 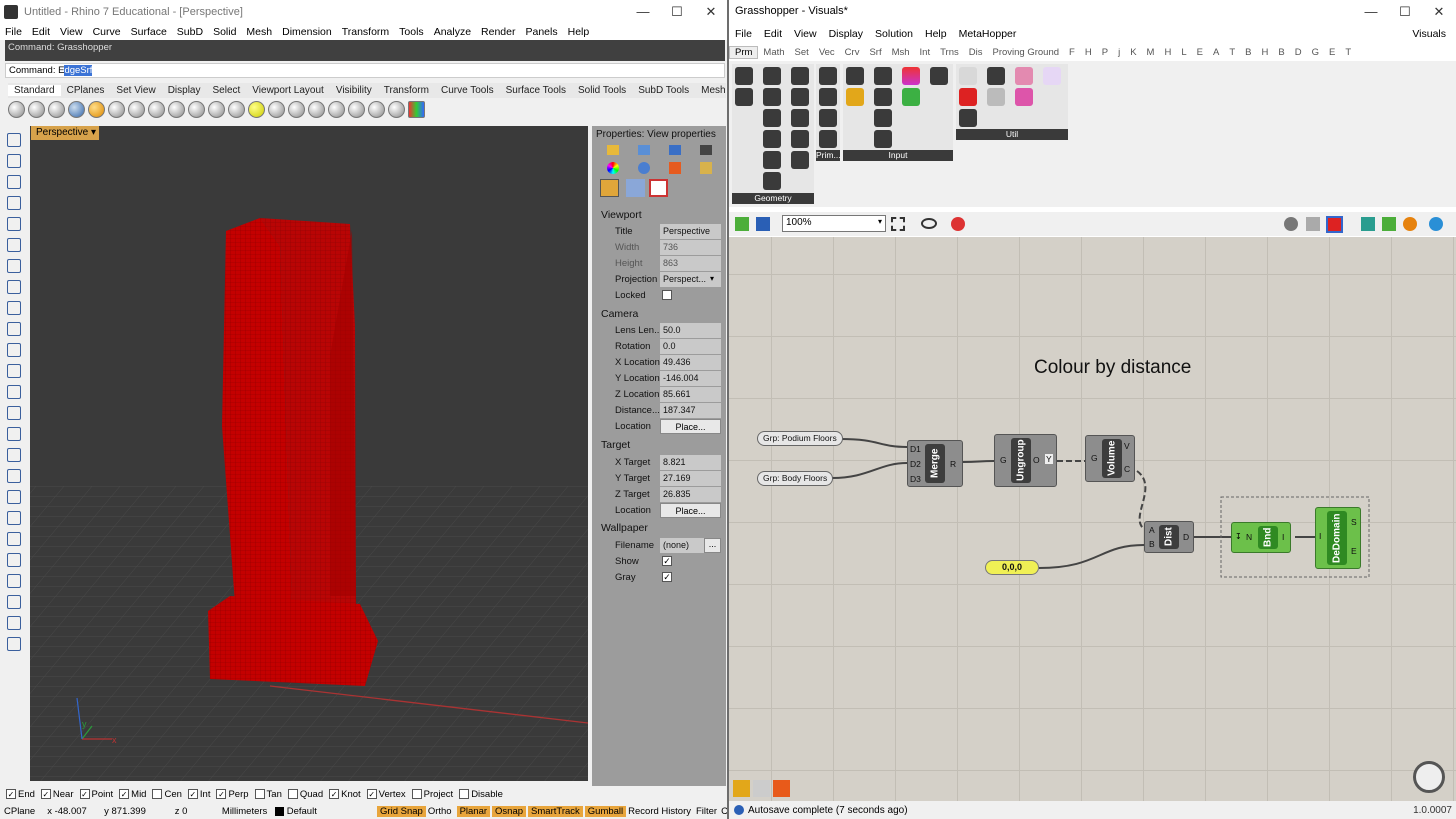 I want to click on gh-tab-7: Int, so click(x=925, y=52).